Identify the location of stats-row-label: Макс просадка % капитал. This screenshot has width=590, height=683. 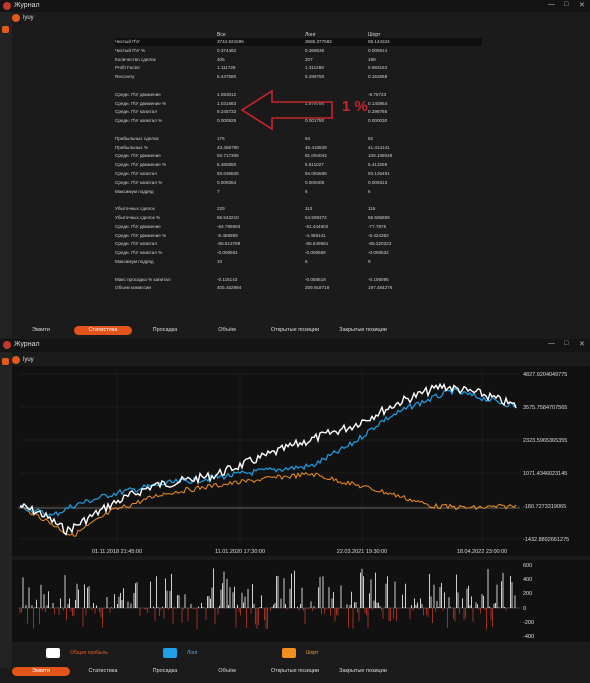
(143, 279).